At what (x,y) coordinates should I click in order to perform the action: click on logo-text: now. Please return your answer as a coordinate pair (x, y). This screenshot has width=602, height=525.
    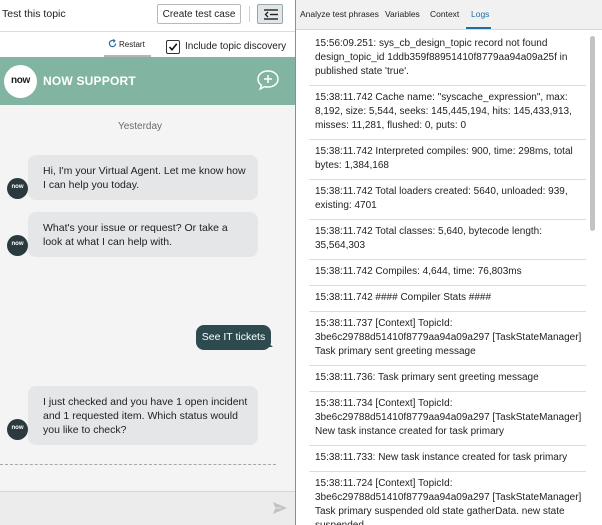
    Looking at the image, I should click on (20, 80).